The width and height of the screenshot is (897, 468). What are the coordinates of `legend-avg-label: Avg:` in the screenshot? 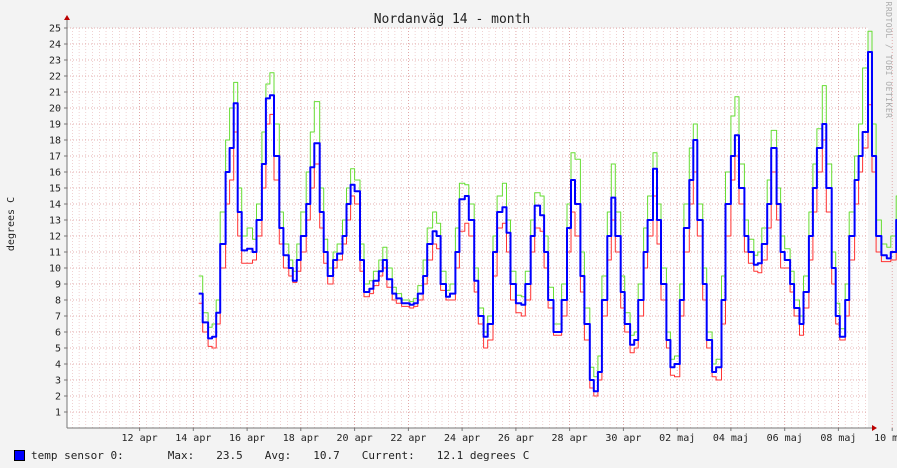 It's located at (278, 455).